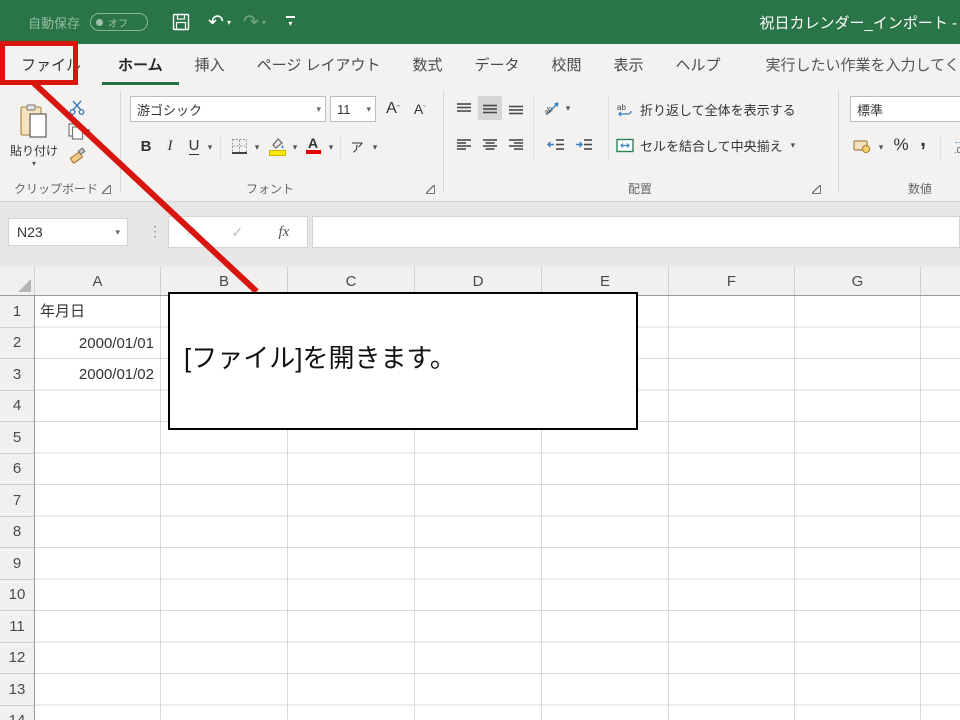 The height and width of the screenshot is (720, 960). I want to click on percent-style-button: %, so click(901, 145).